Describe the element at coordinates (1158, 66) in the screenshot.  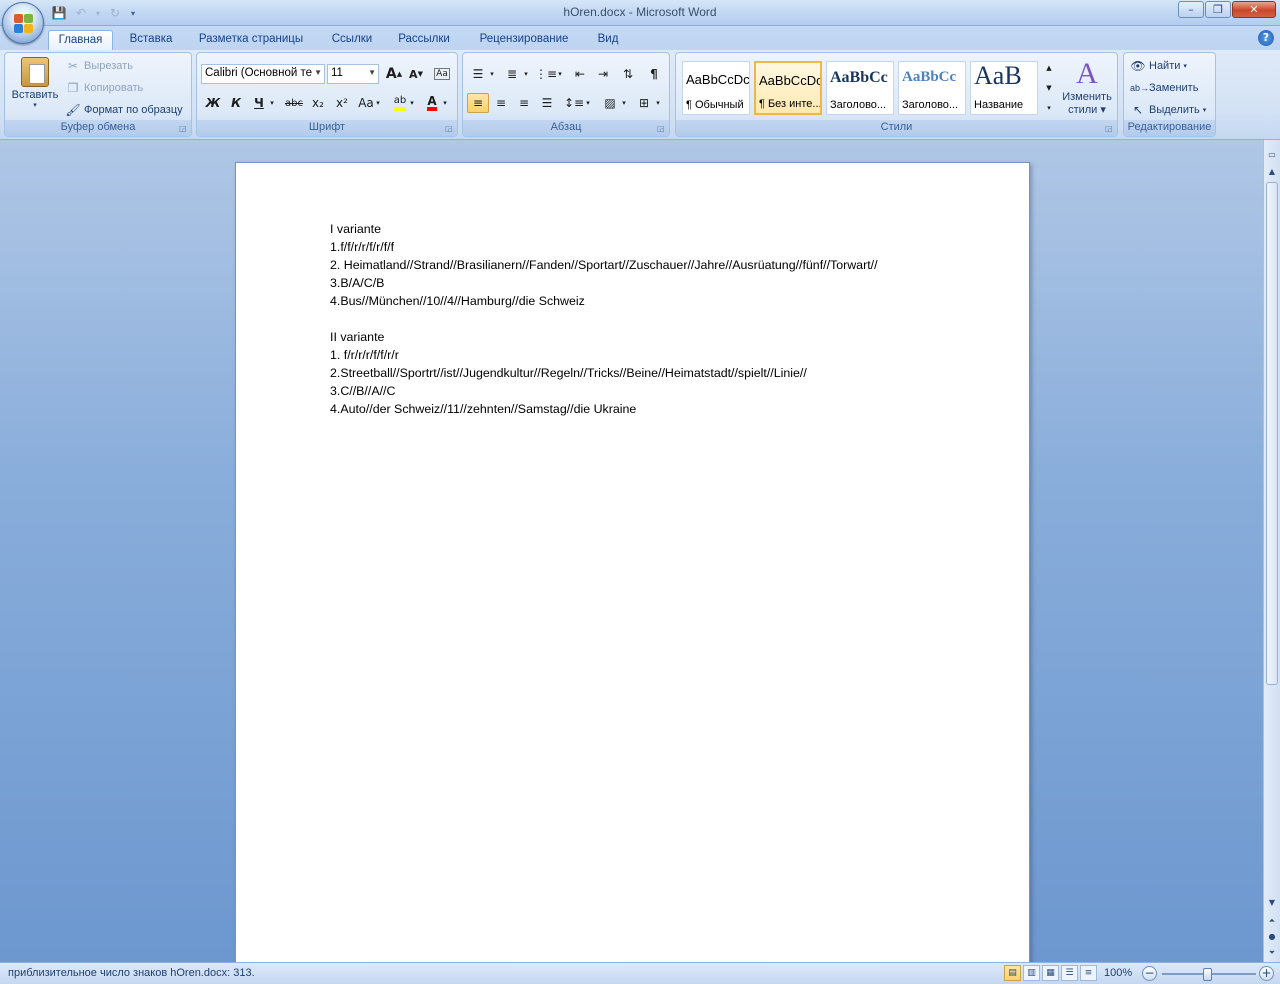
I see `find-button: 👁 Найти ▾` at that location.